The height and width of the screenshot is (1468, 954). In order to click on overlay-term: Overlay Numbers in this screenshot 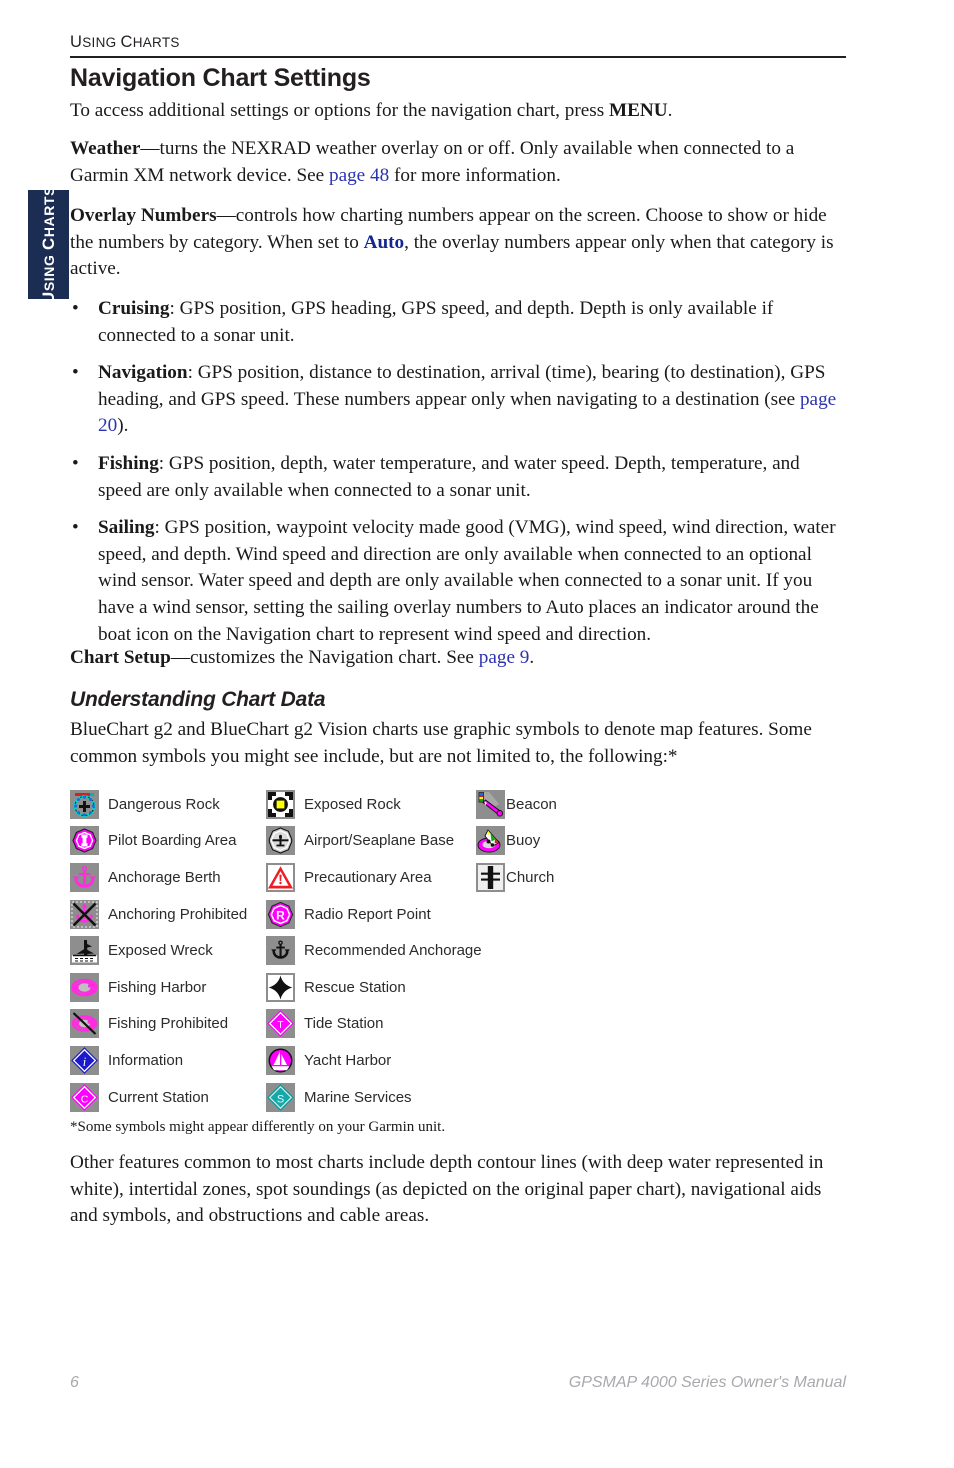, I will do `click(143, 215)`.